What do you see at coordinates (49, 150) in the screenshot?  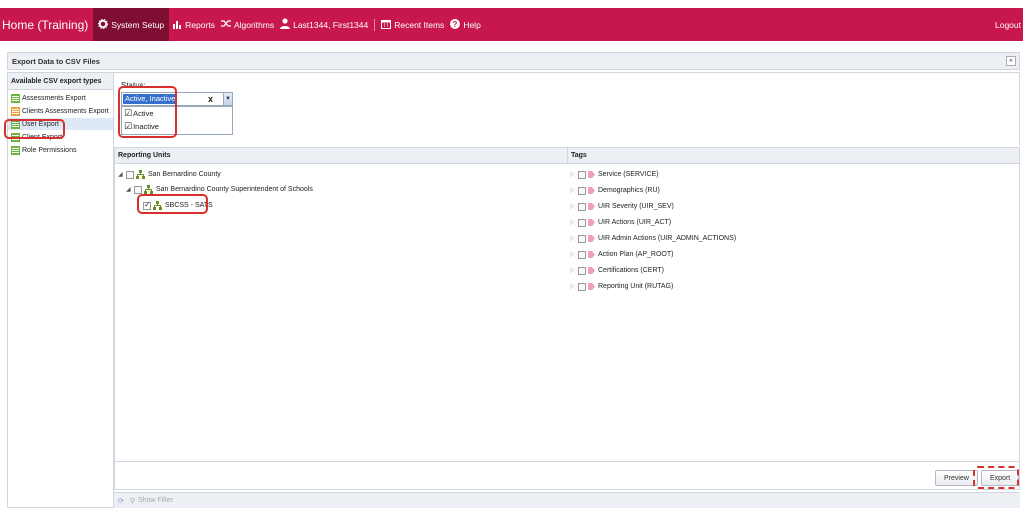 I see `export-type-label: Role Permissions` at bounding box center [49, 150].